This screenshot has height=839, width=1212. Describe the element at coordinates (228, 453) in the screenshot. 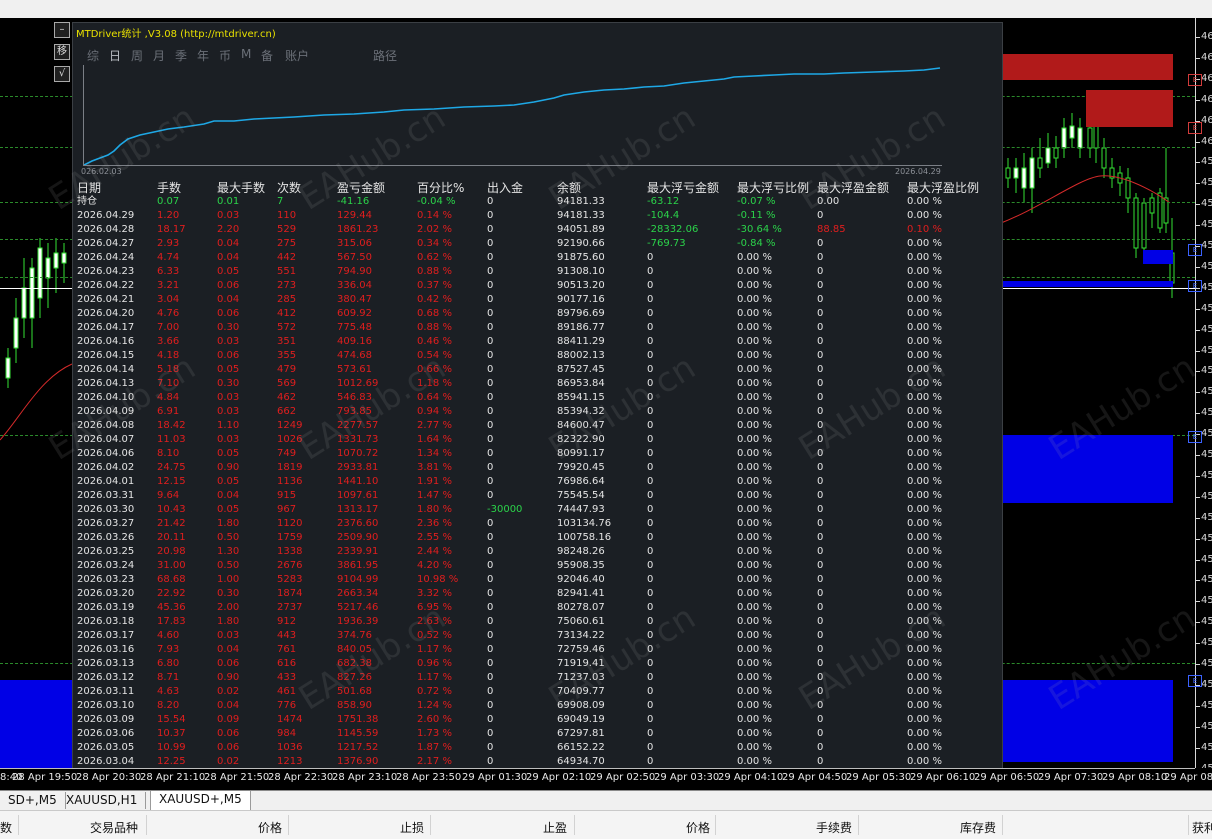

I see `table-cell: 0.05` at that location.